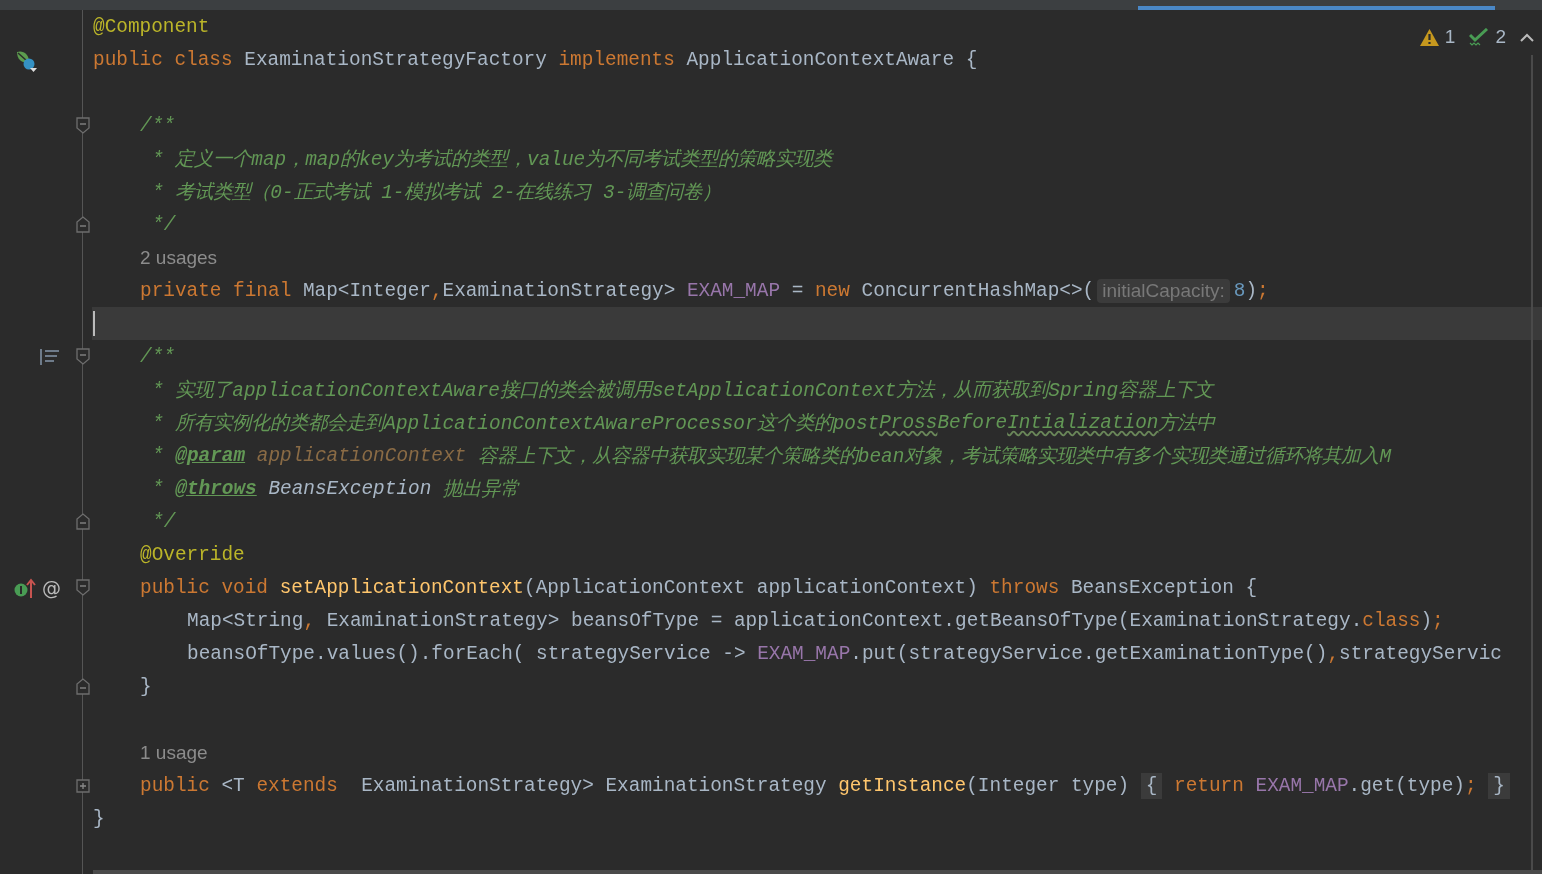  Describe the element at coordinates (1479, 37) in the screenshot. I see `checkmark-icon` at that location.